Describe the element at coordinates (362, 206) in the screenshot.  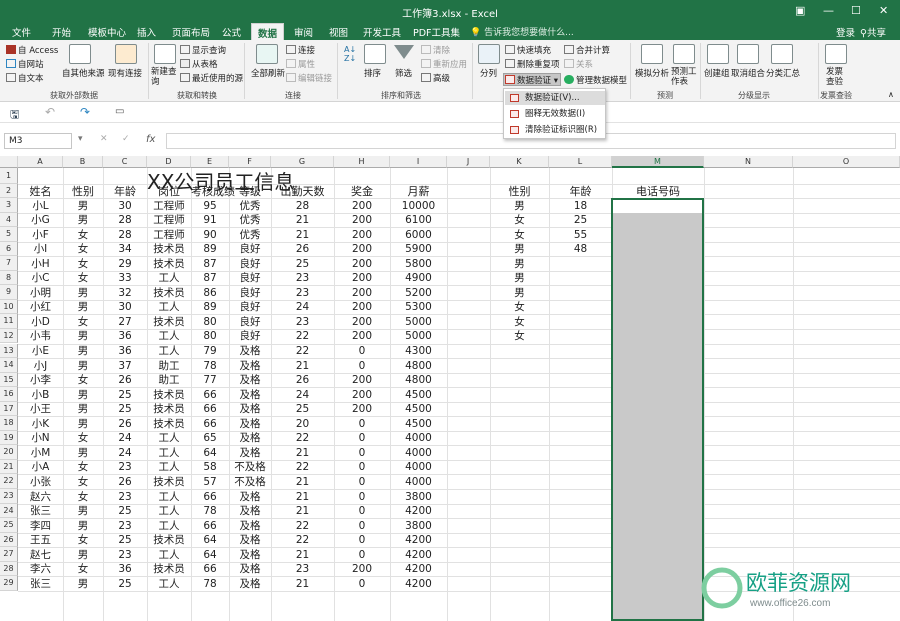
I see `data-cell: 200` at that location.